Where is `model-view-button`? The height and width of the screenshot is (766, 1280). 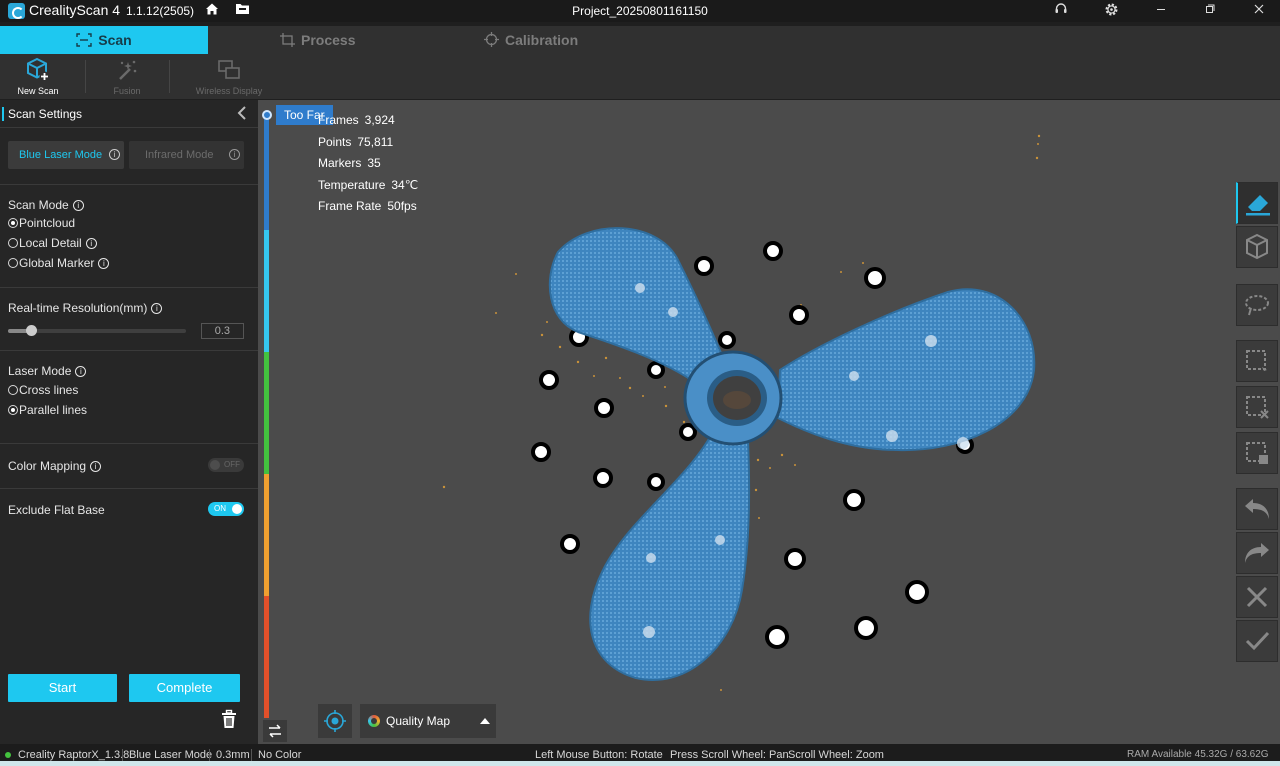
model-view-button is located at coordinates (1257, 247).